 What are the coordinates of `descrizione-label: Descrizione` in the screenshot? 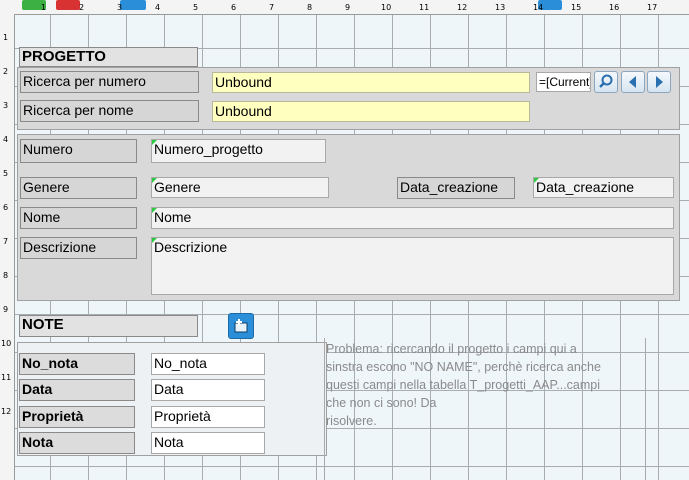 It's located at (78, 248).